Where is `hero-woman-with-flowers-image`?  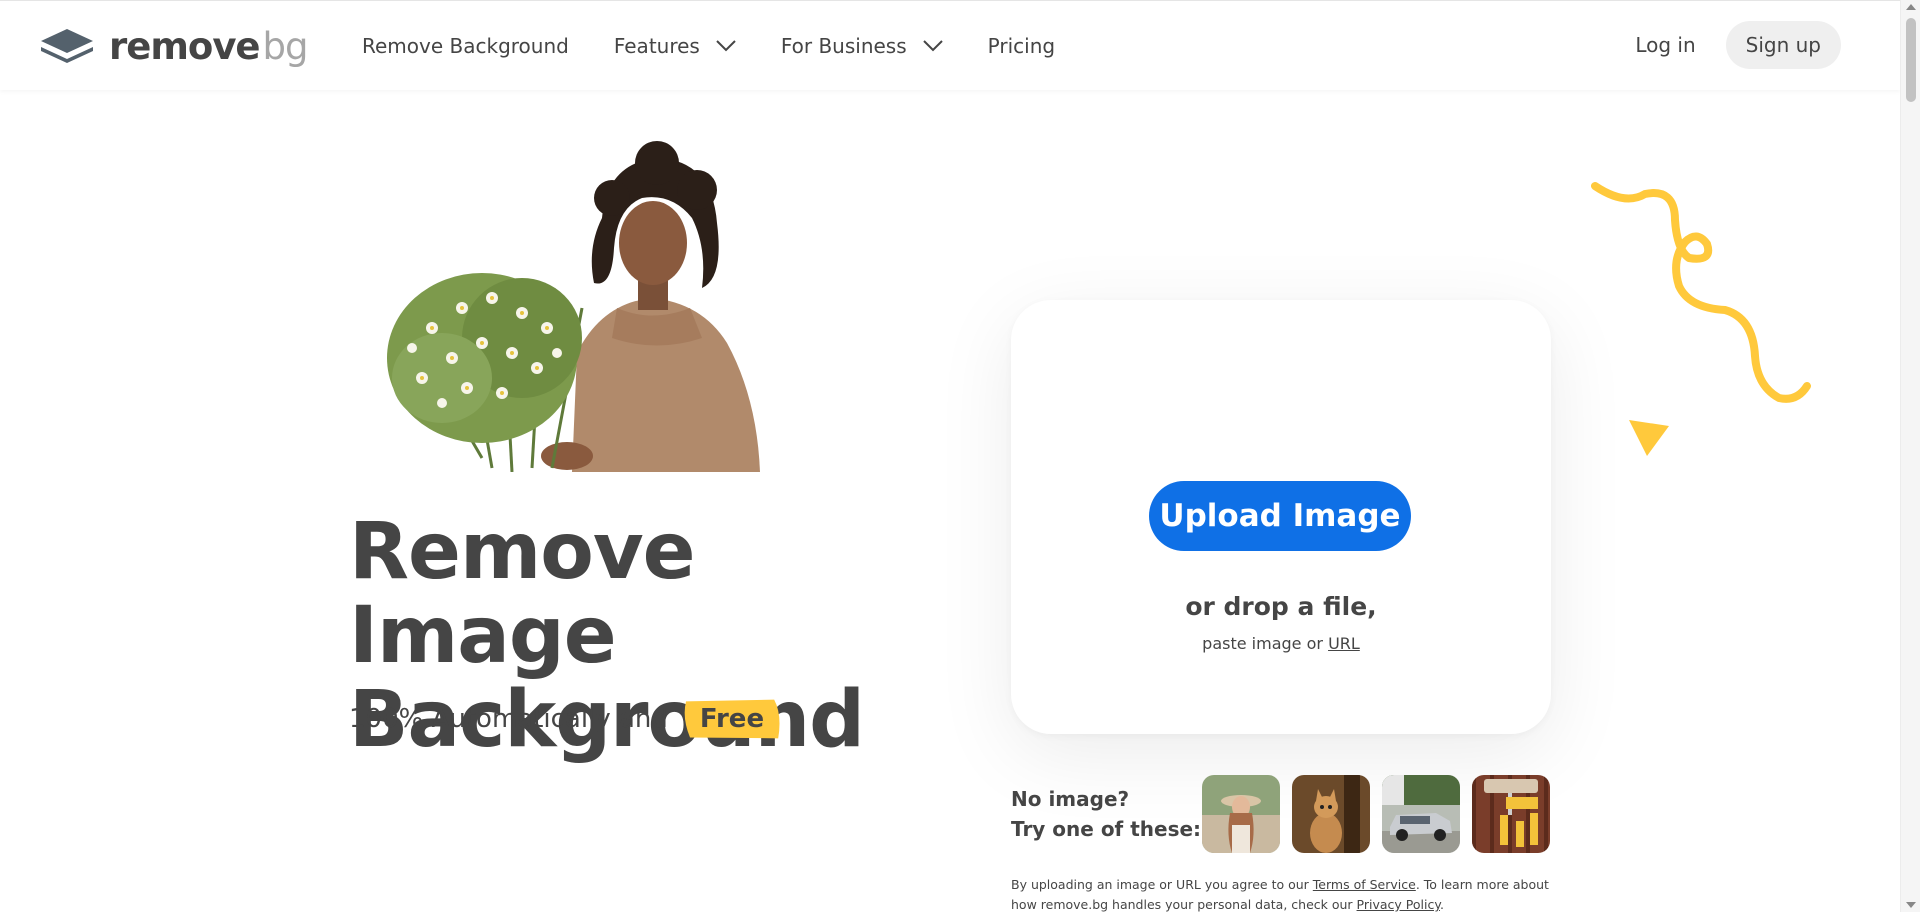
hero-woman-with-flowers-image is located at coordinates (573, 306).